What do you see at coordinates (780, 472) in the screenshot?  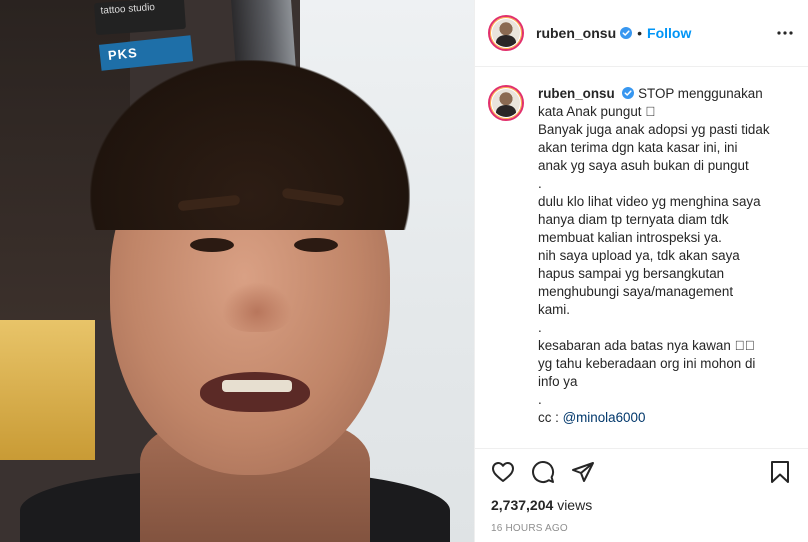 I see `bookmark-icon` at bounding box center [780, 472].